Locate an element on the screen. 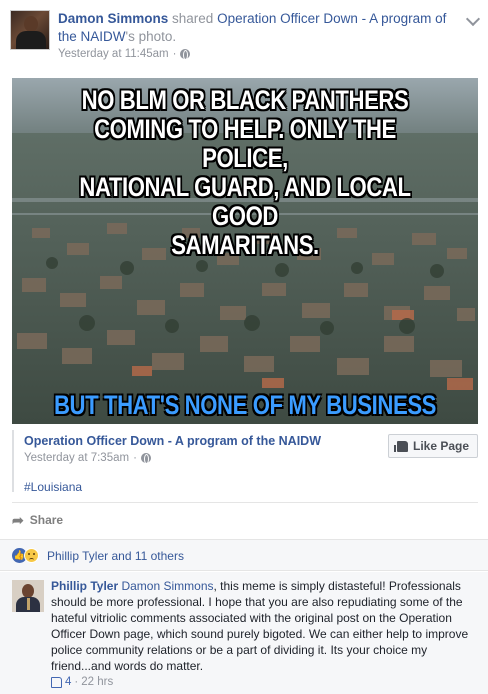  chevron-down-icon is located at coordinates (473, 19).